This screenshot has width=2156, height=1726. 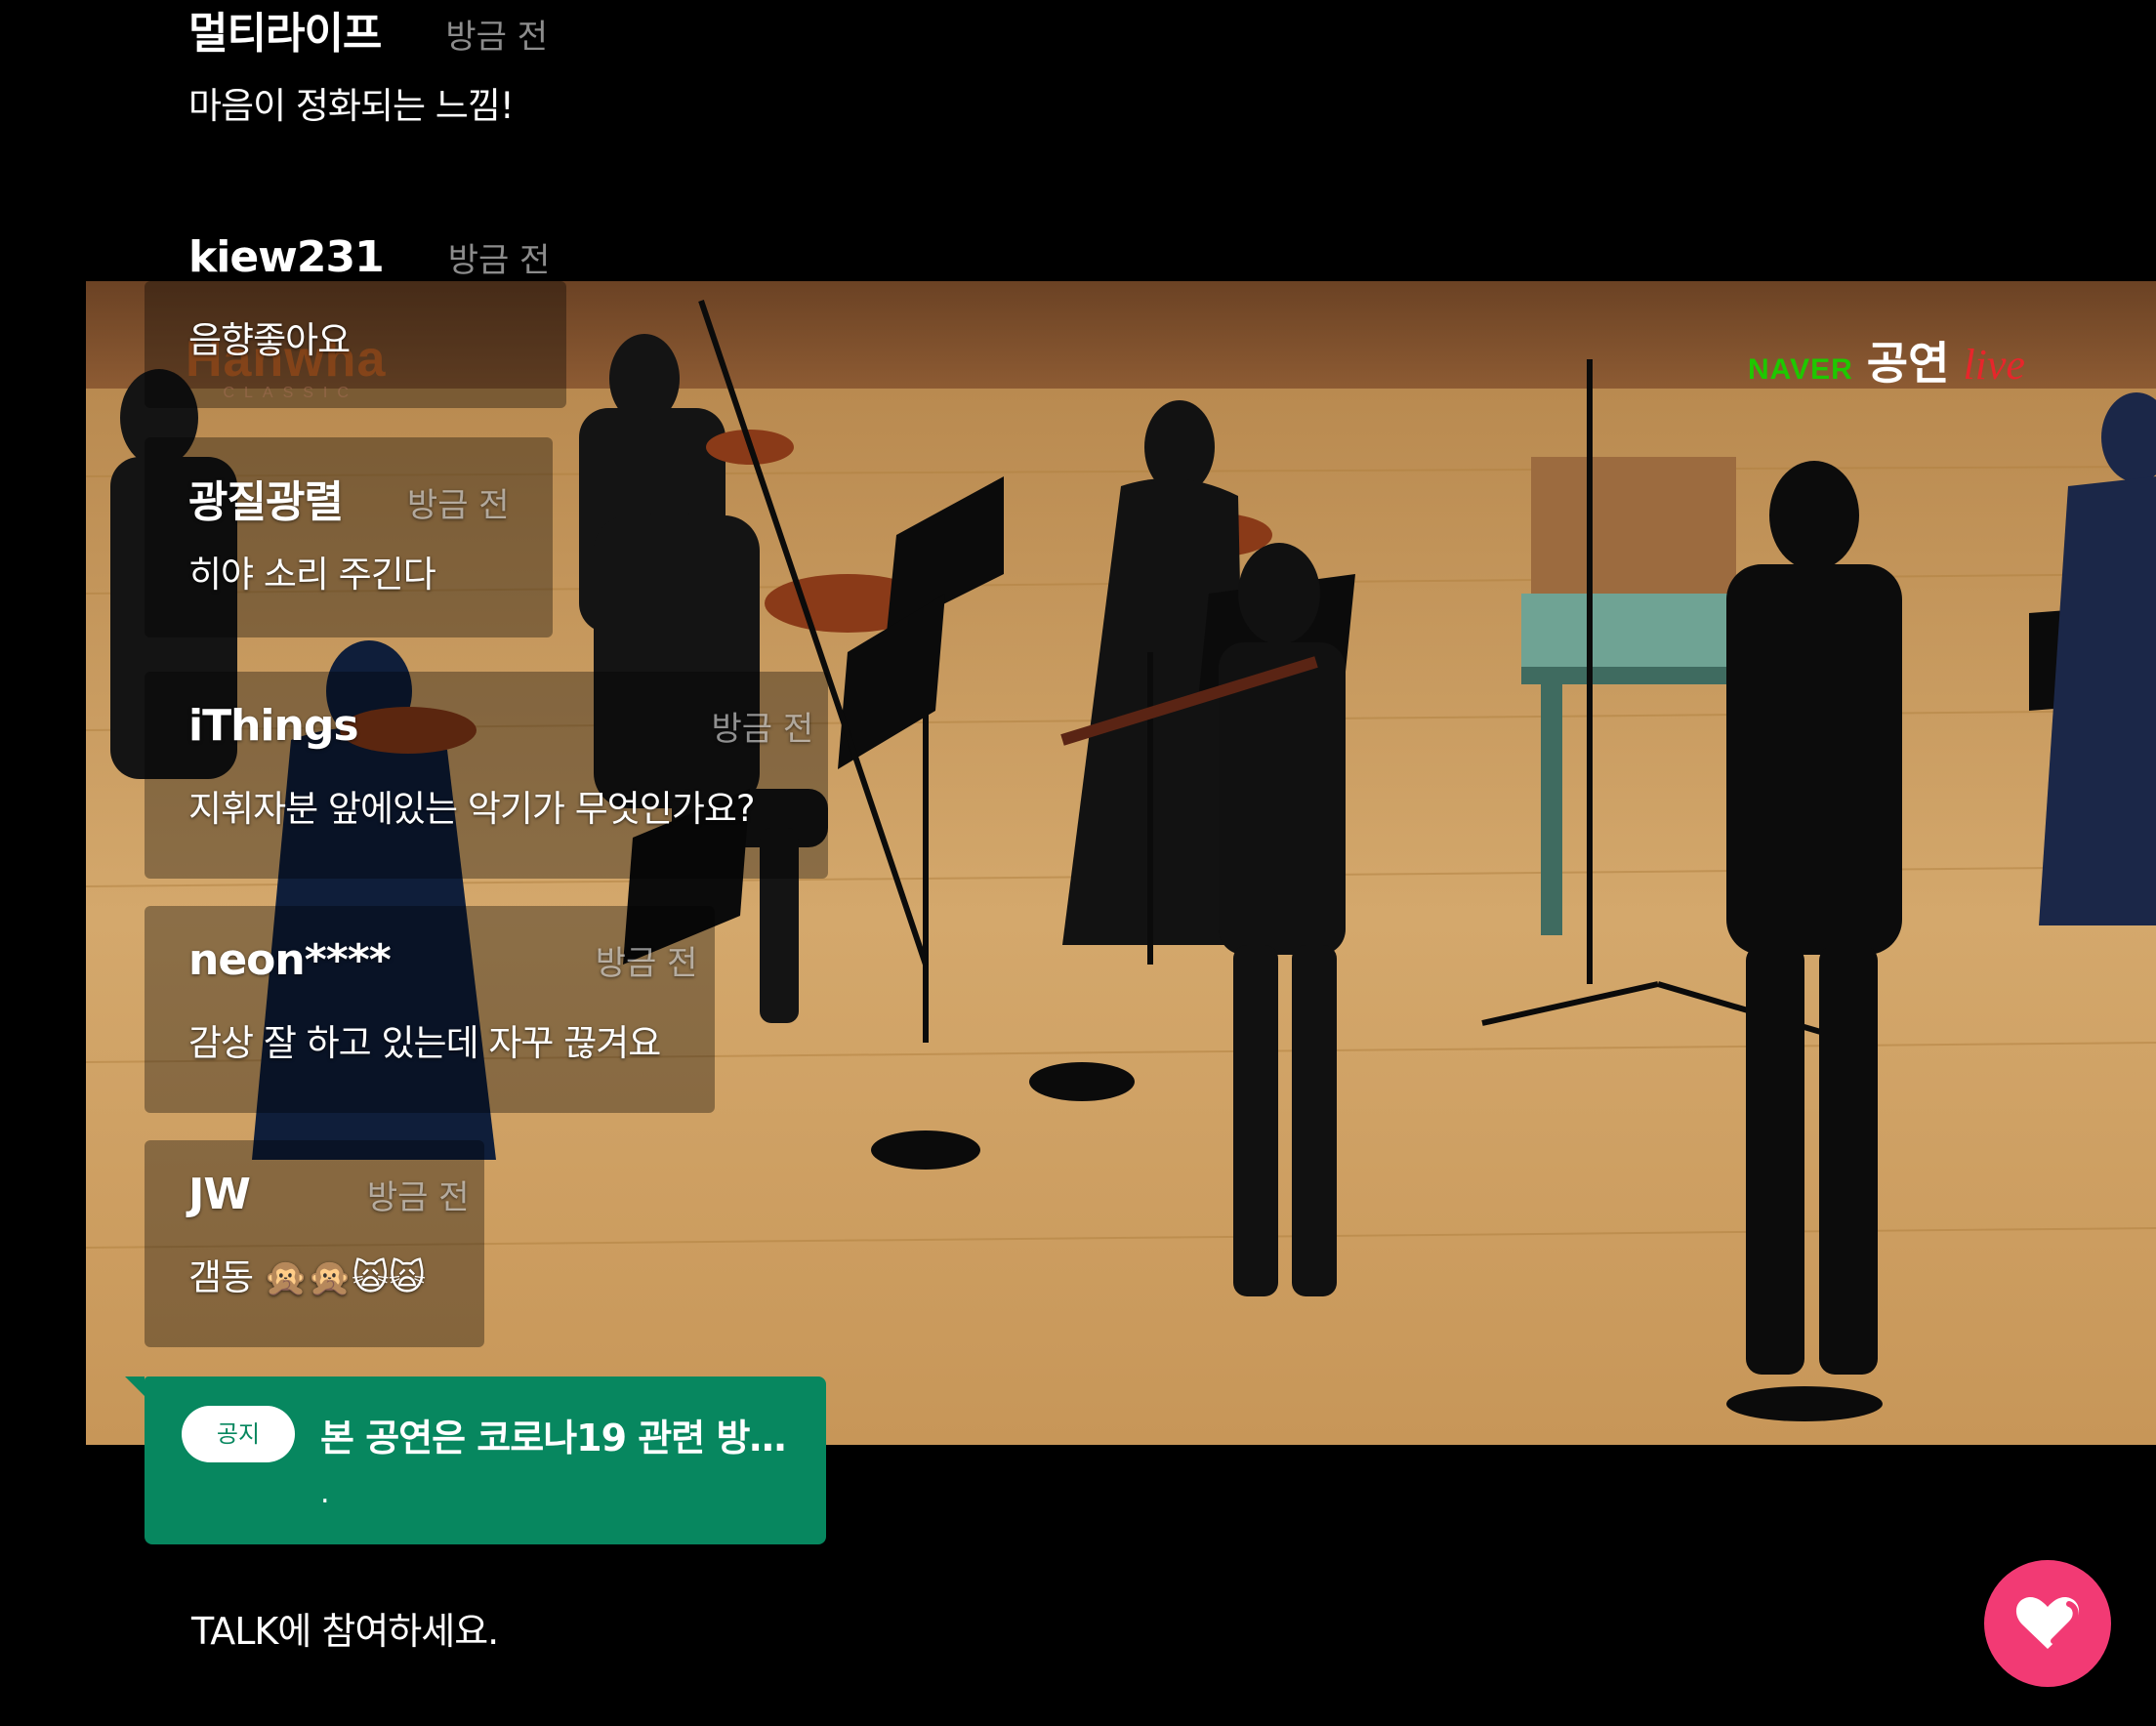 I want to click on chat-message: 광질광렬 방금 전 히야 소리 주긴다, so click(x=349, y=532).